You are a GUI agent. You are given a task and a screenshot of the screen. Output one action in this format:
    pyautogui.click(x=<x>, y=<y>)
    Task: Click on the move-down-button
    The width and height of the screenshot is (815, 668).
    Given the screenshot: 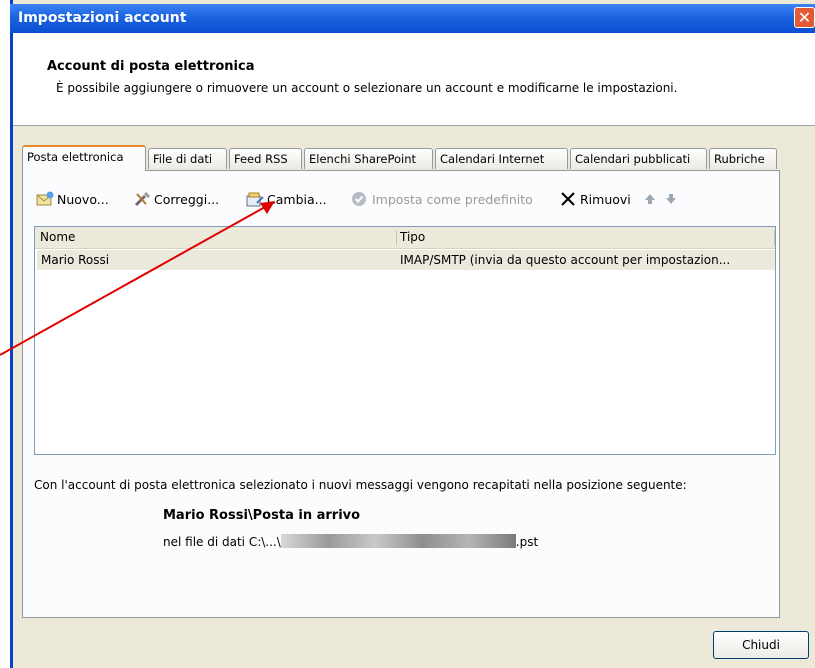 What is the action you would take?
    pyautogui.click(x=674, y=200)
    